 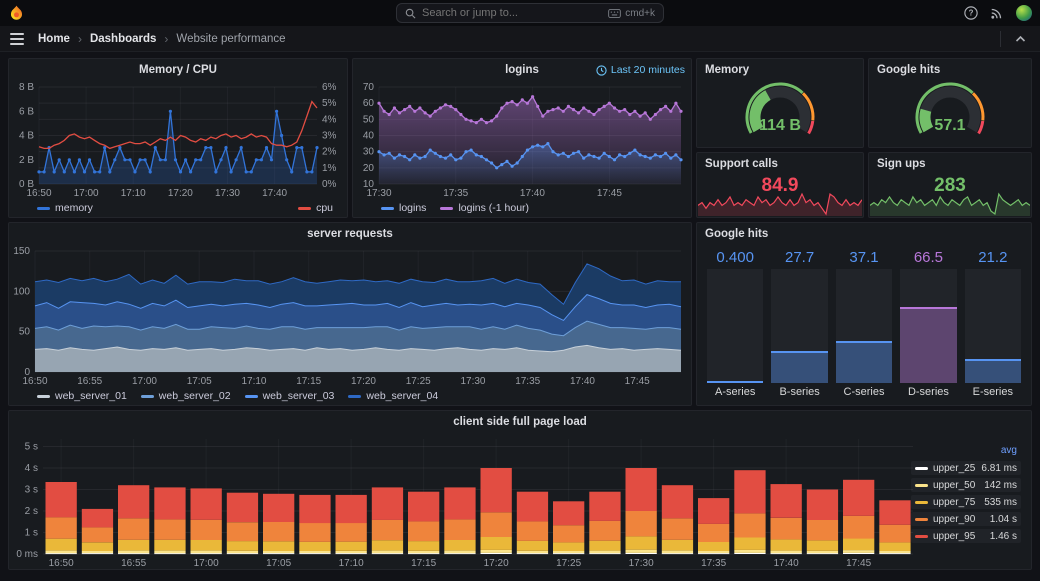 What do you see at coordinates (369, 103) in the screenshot?
I see `svg-text: 60` at bounding box center [369, 103].